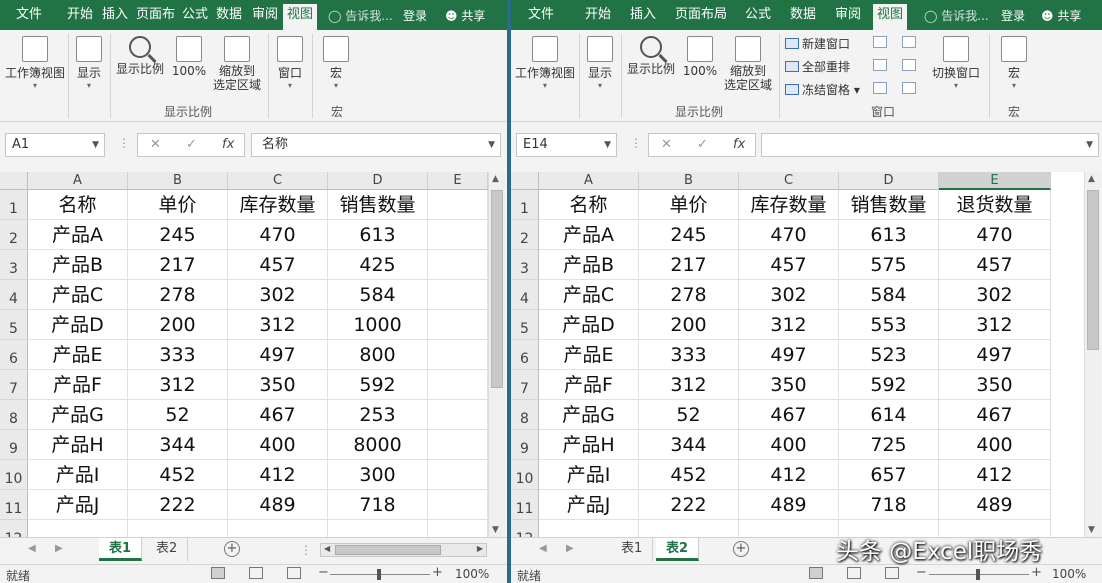 Image resolution: width=1102 pixels, height=583 pixels. What do you see at coordinates (458, 295) in the screenshot?
I see `cell-E4` at bounding box center [458, 295].